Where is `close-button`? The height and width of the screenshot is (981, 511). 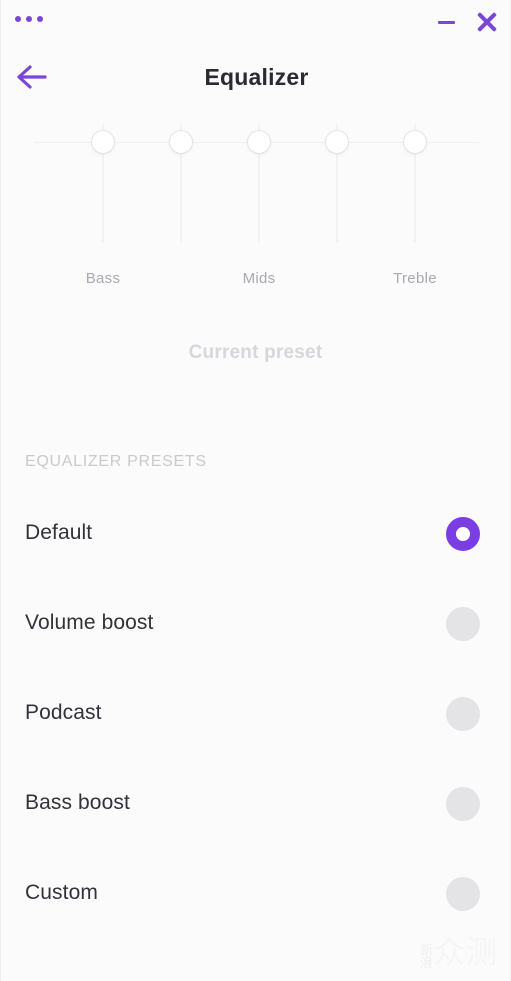
close-button is located at coordinates (487, 22).